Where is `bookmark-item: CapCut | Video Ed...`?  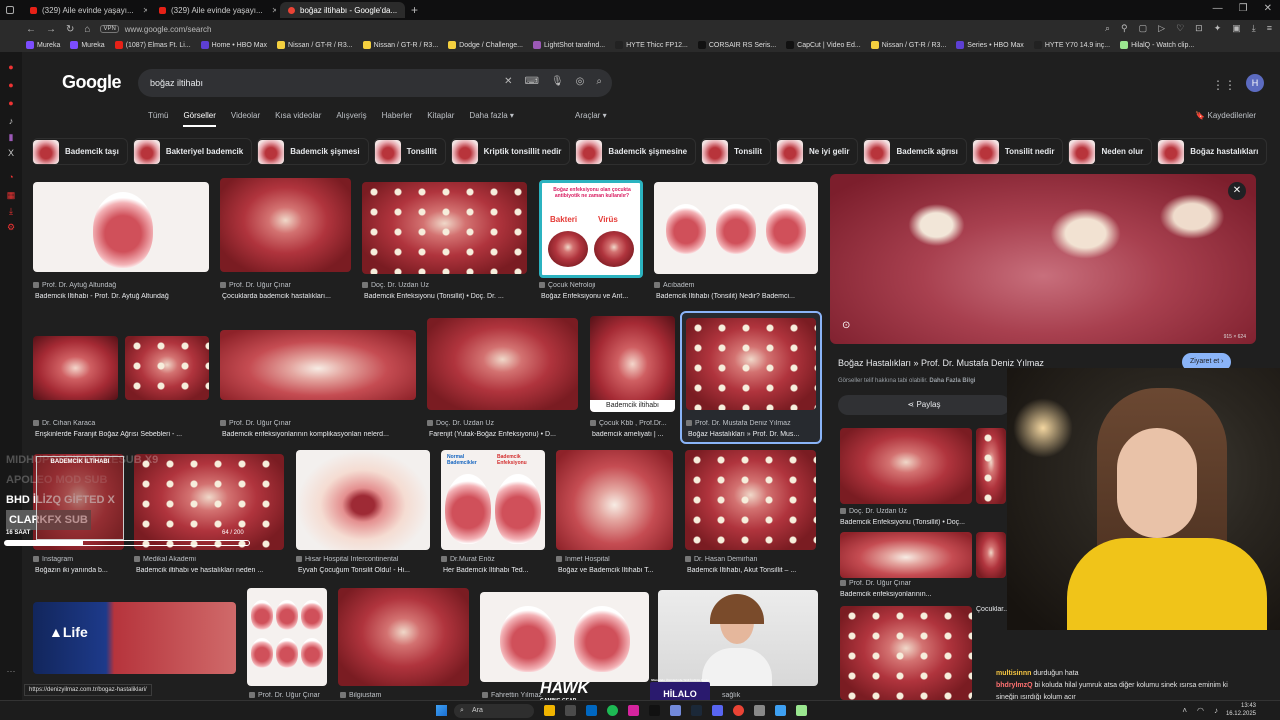
bookmark-item: CapCut | Video Ed... is located at coordinates (823, 45).